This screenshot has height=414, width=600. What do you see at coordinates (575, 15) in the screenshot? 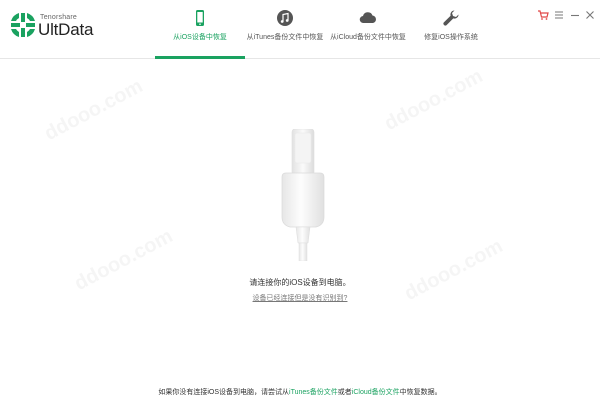
I see `minimize-icon` at bounding box center [575, 15].